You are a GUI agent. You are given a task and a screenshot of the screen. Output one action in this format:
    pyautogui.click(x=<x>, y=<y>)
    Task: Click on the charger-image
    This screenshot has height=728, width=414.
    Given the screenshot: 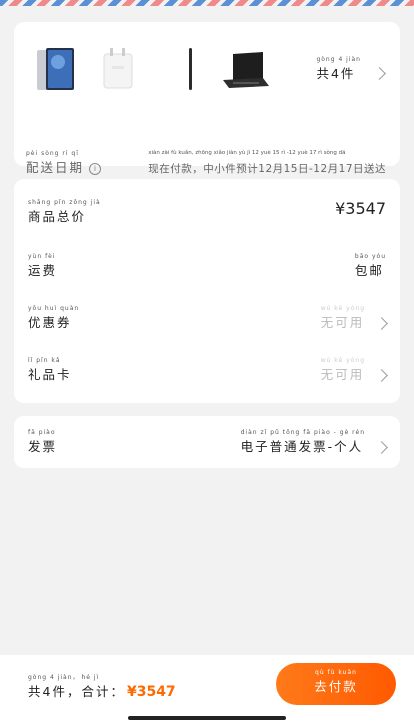 What is the action you would take?
    pyautogui.click(x=118, y=68)
    